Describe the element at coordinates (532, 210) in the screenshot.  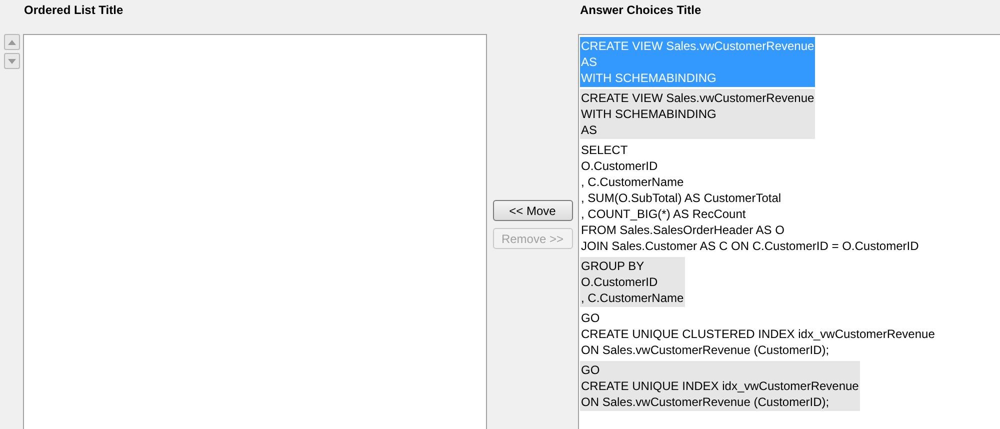
I see `move-button: << Move` at that location.